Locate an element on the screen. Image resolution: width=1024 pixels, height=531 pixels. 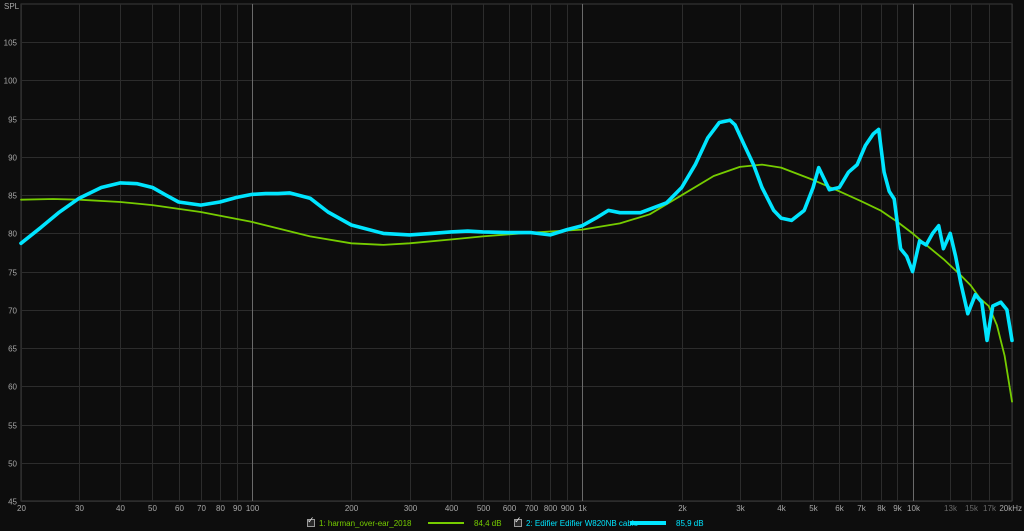
x-tick-label: 700 is located at coordinates (532, 508).